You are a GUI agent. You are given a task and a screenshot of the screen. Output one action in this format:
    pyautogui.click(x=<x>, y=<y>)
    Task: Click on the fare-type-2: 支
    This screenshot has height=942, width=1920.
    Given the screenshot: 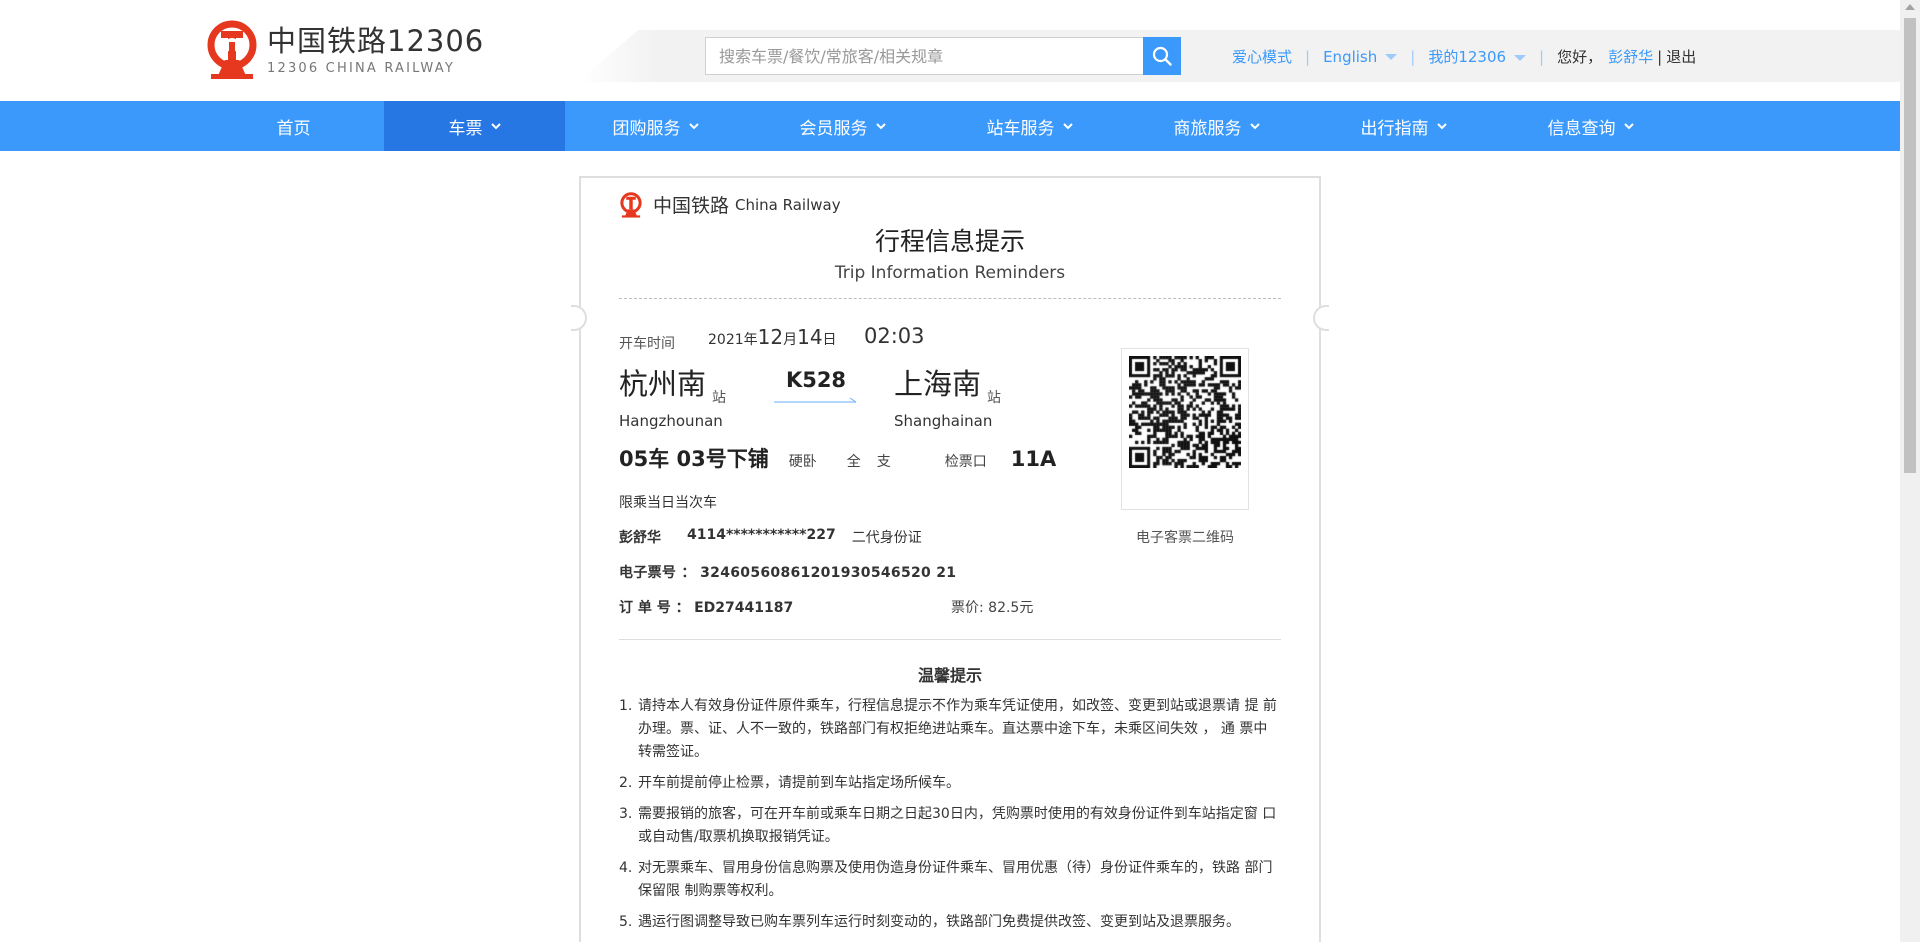 What is the action you would take?
    pyautogui.click(x=883, y=462)
    